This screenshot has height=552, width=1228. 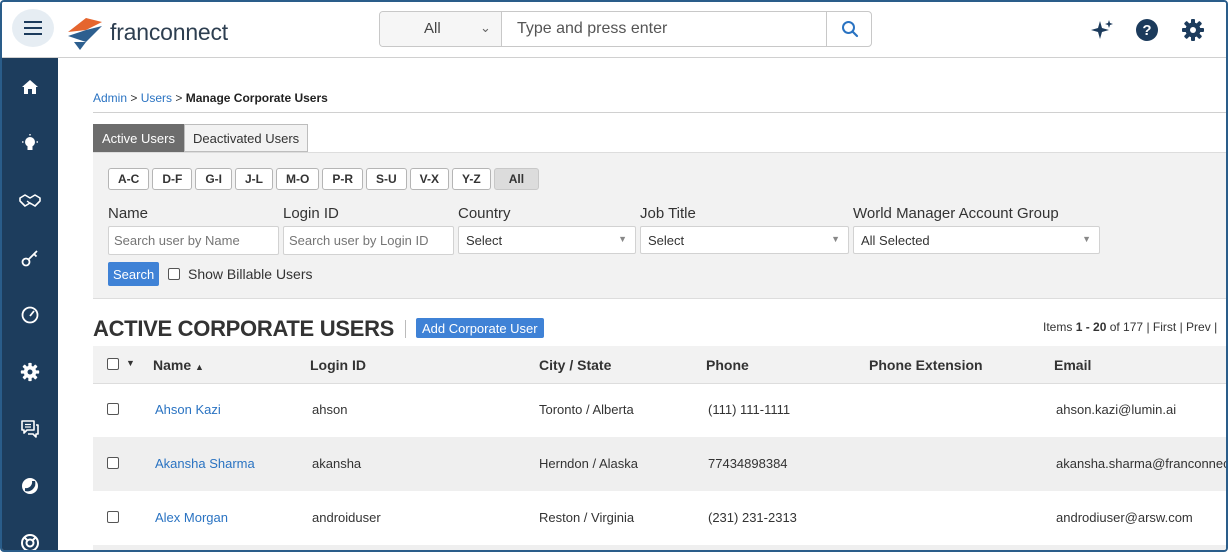 I want to click on gear-icon, so click(x=30, y=372).